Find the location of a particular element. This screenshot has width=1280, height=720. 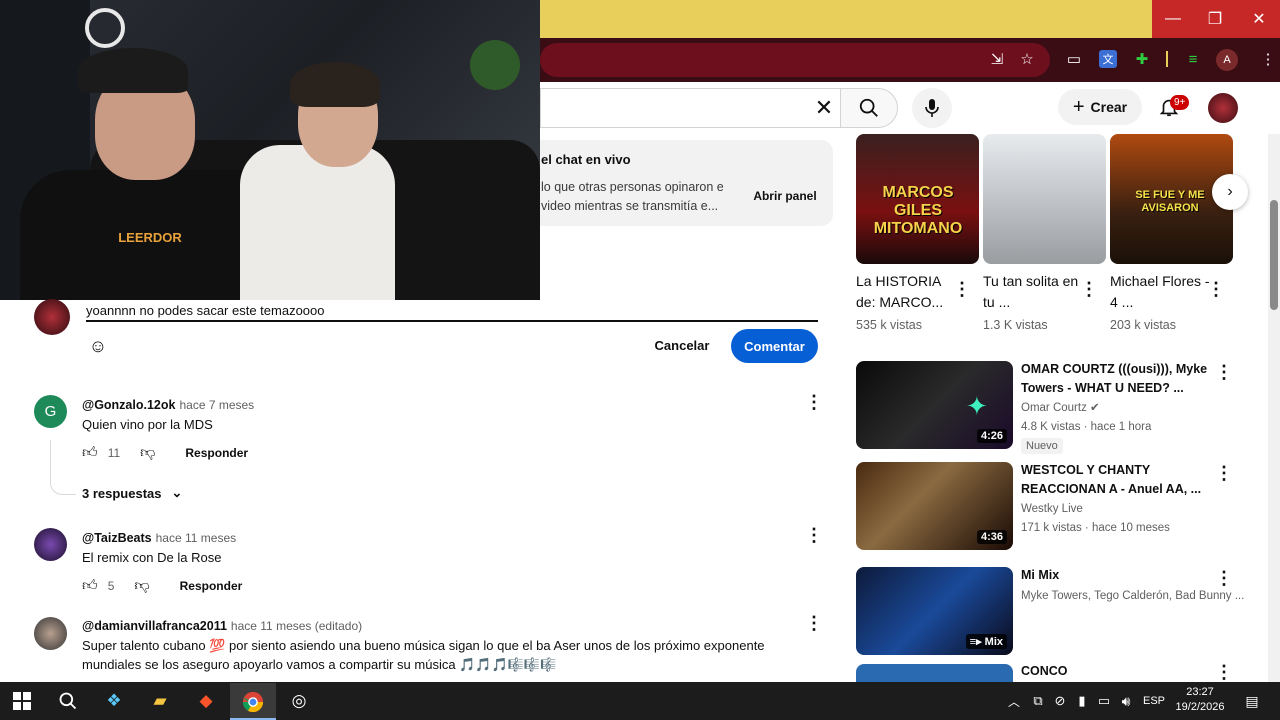

brave-browser-icon: ◆ is located at coordinates (206, 701).